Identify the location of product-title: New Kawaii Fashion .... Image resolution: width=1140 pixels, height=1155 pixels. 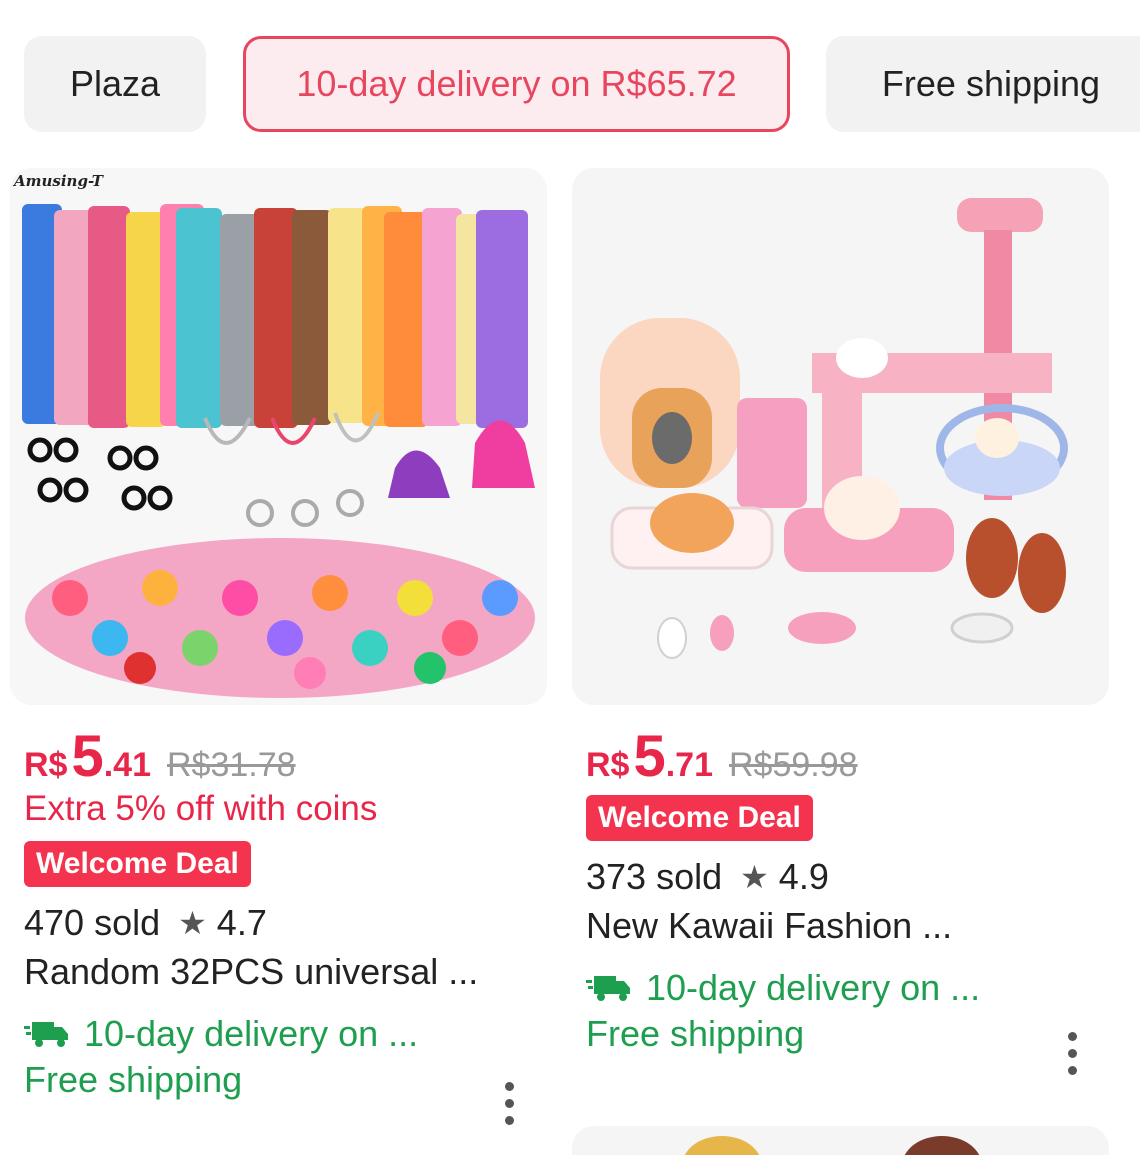
(836, 930).